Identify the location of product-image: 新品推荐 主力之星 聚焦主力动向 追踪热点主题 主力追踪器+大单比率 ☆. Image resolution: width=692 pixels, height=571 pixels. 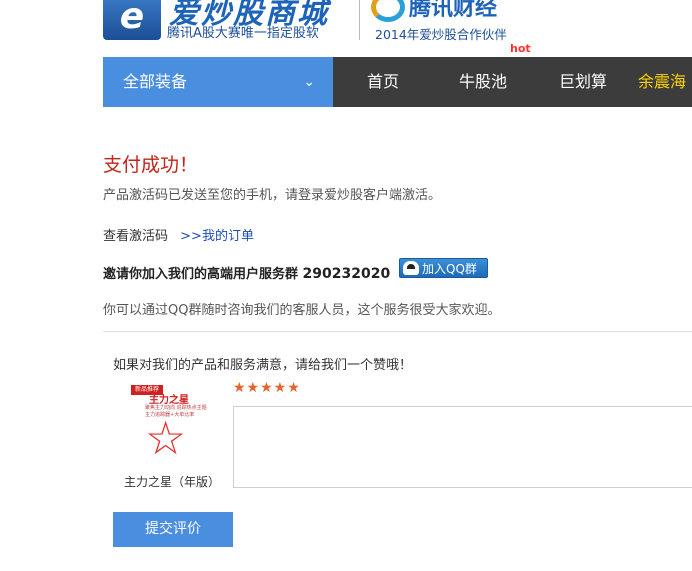
(171, 424).